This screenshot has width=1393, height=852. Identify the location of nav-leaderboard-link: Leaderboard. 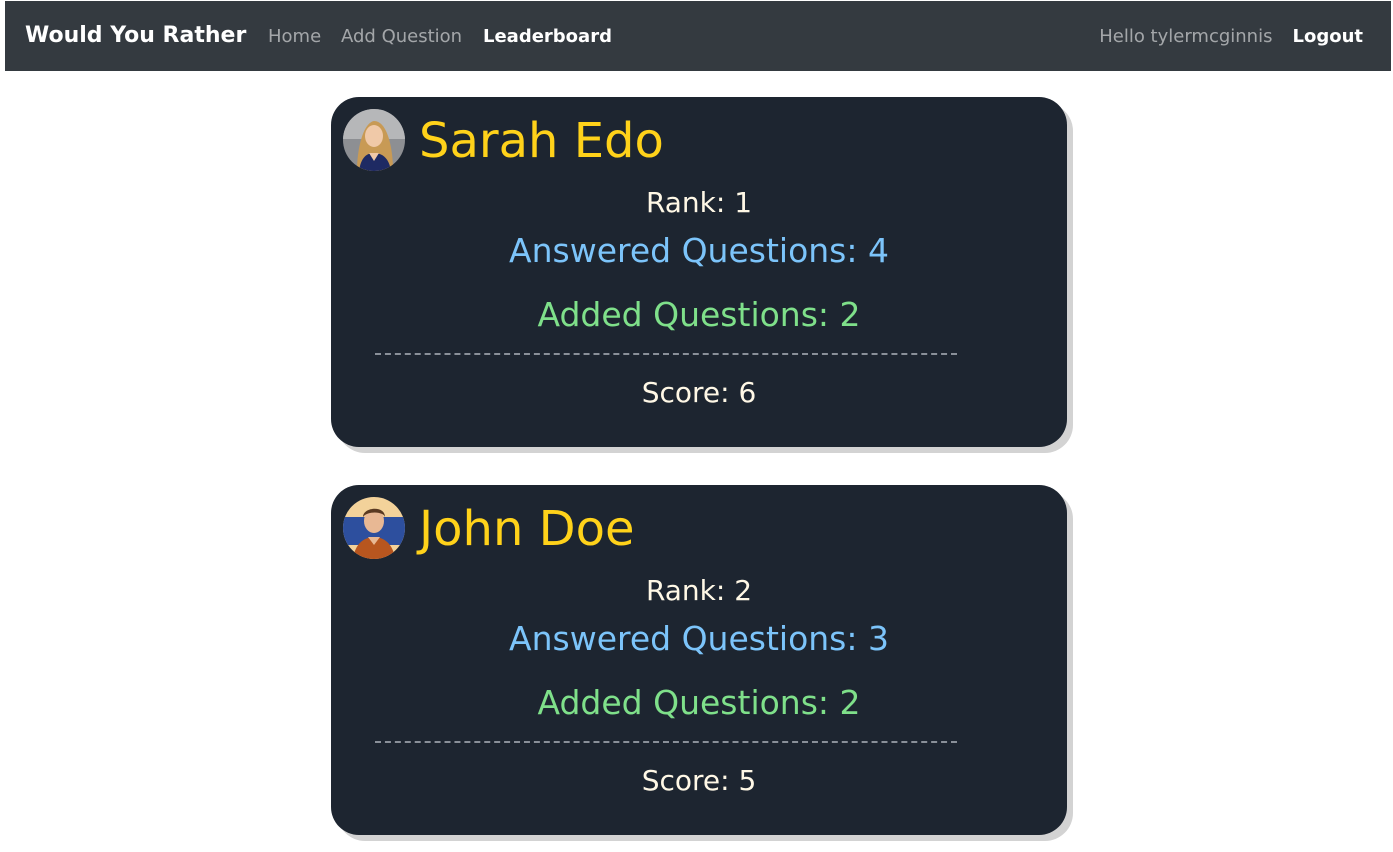
(547, 37).